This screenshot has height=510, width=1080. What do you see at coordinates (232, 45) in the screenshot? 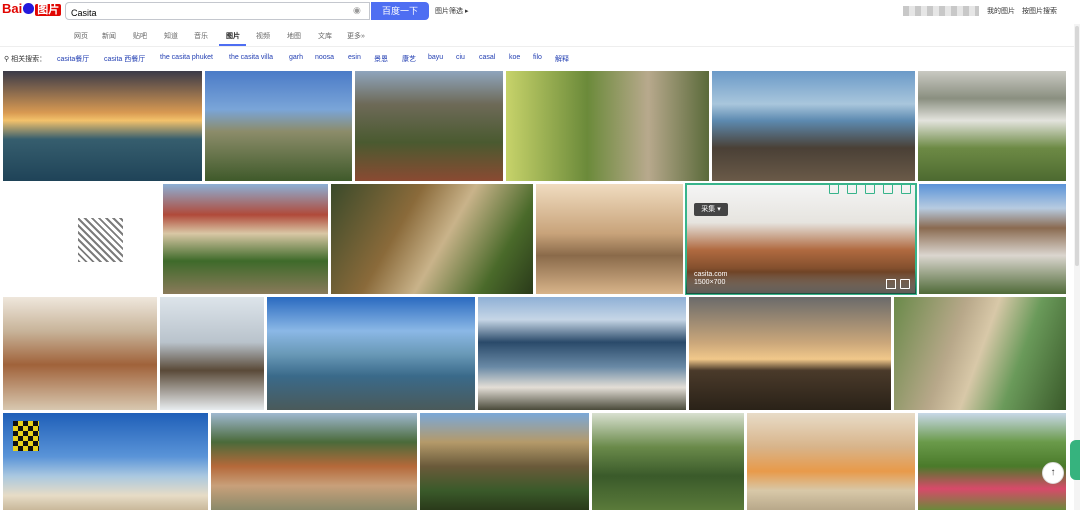
I see `active-tab-indicator` at bounding box center [232, 45].